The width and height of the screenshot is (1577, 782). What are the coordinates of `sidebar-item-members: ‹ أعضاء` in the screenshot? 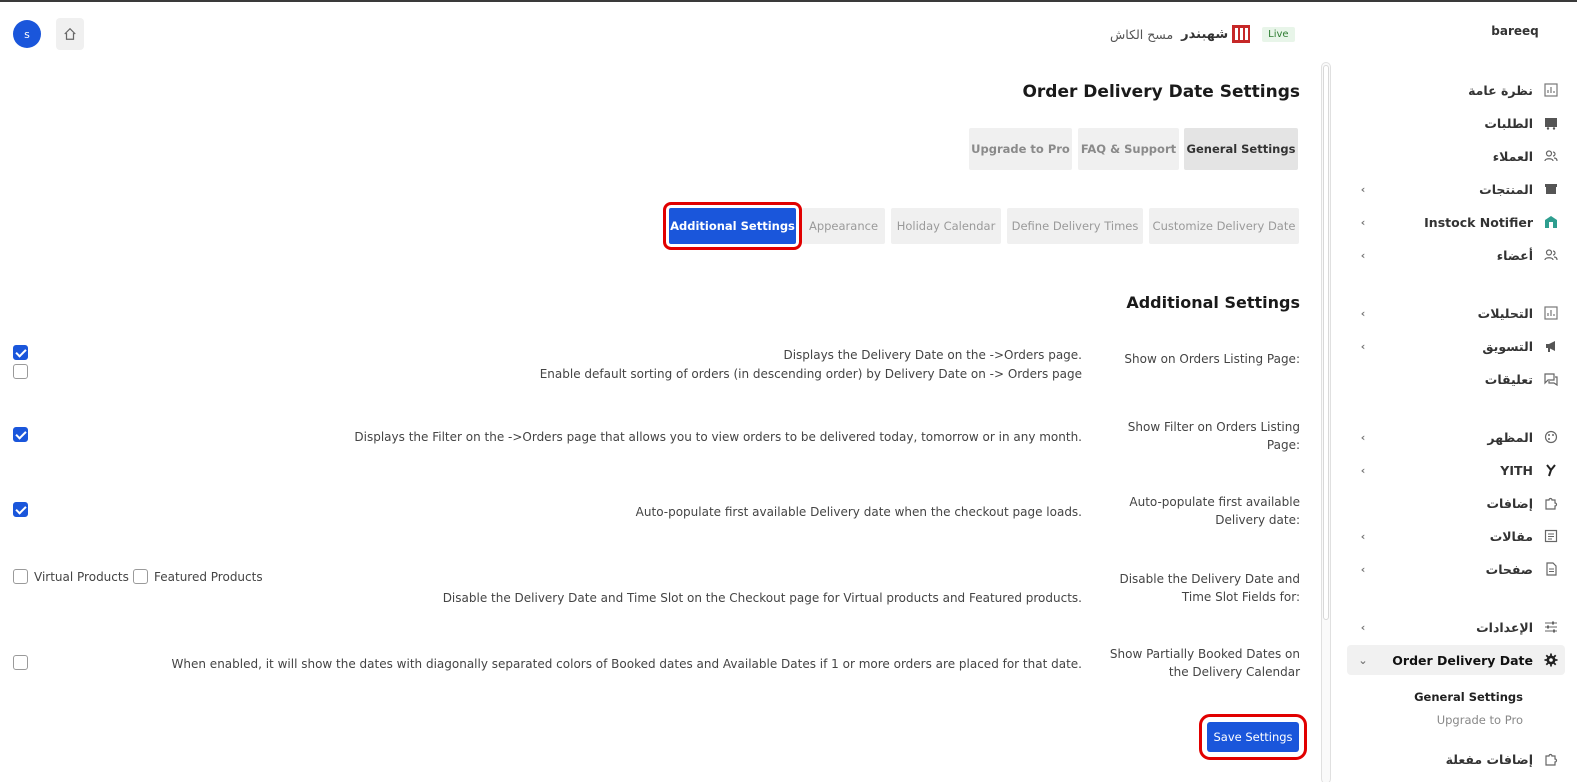 It's located at (1456, 255).